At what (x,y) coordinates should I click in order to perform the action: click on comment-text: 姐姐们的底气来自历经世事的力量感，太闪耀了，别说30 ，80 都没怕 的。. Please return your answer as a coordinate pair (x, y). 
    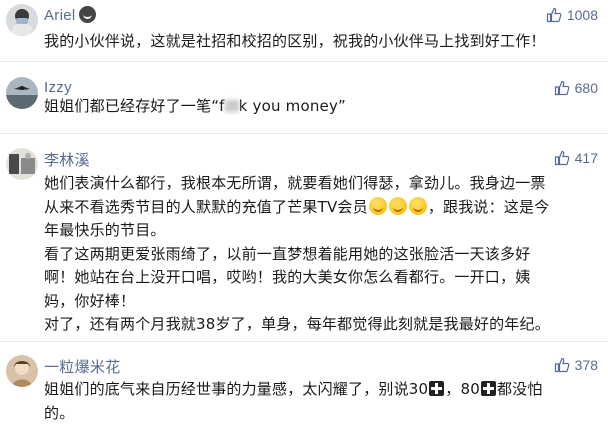
    Looking at the image, I should click on (293, 401).